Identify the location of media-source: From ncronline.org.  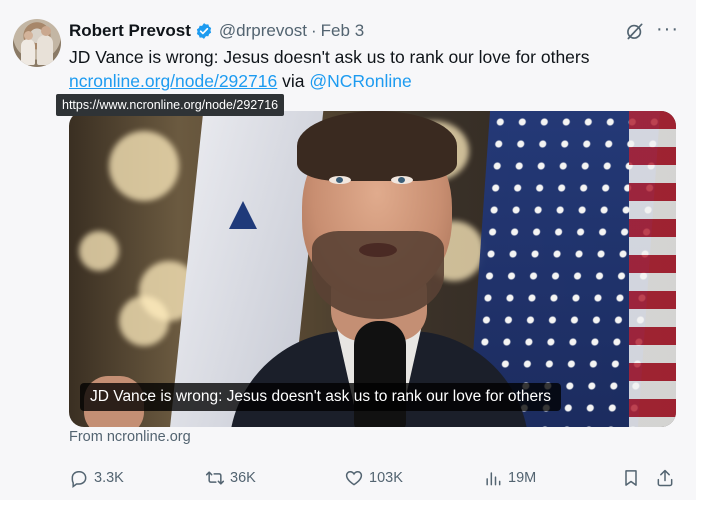
(130, 437).